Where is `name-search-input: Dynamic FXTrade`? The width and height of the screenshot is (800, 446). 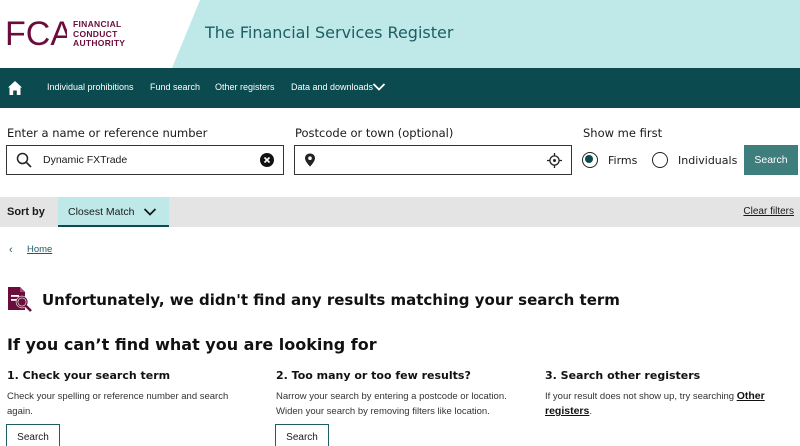
name-search-input: Dynamic FXTrade is located at coordinates (145, 160).